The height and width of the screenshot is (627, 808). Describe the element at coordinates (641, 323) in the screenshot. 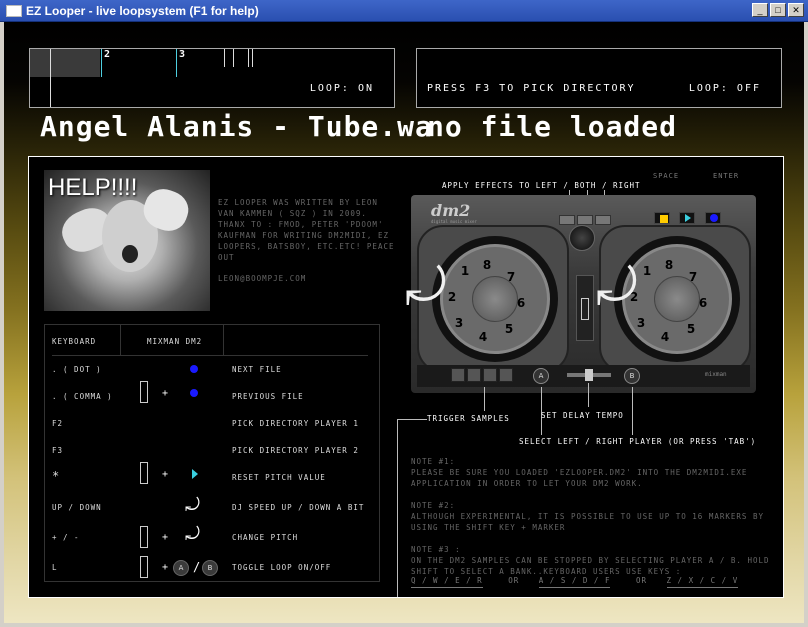

I see `wheel-number: 3` at that location.